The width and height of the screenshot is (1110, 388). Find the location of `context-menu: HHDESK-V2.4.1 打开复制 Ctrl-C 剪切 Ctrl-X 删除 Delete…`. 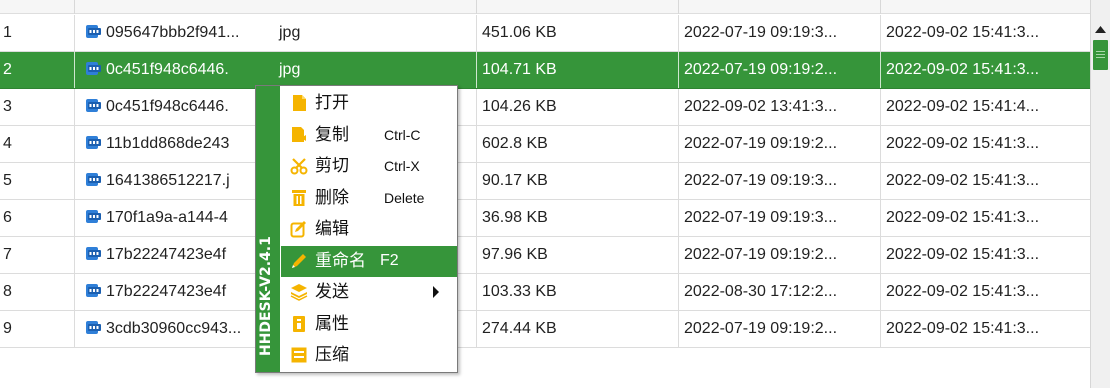

context-menu: HHDESK-V2.4.1 打开复制 Ctrl-C 剪切 Ctrl-X 删除 Delete… is located at coordinates (356, 229).